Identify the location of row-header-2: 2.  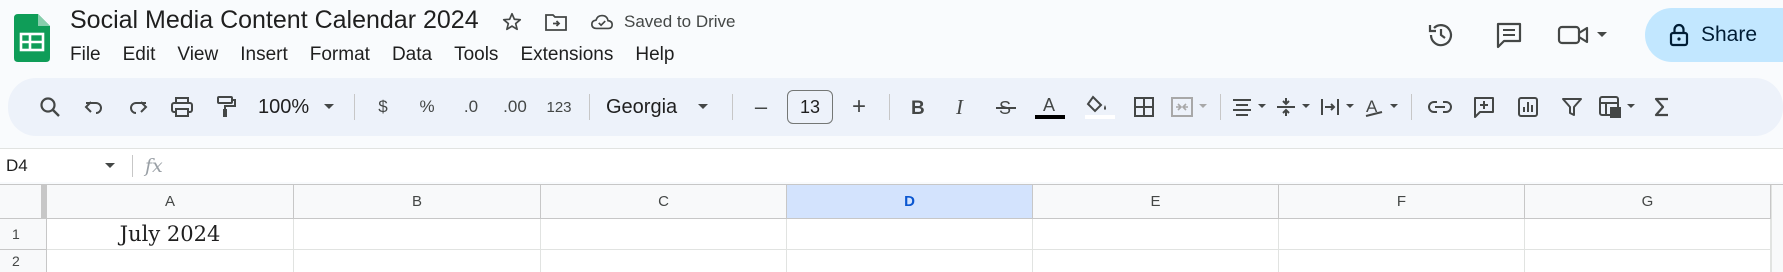
(23, 261).